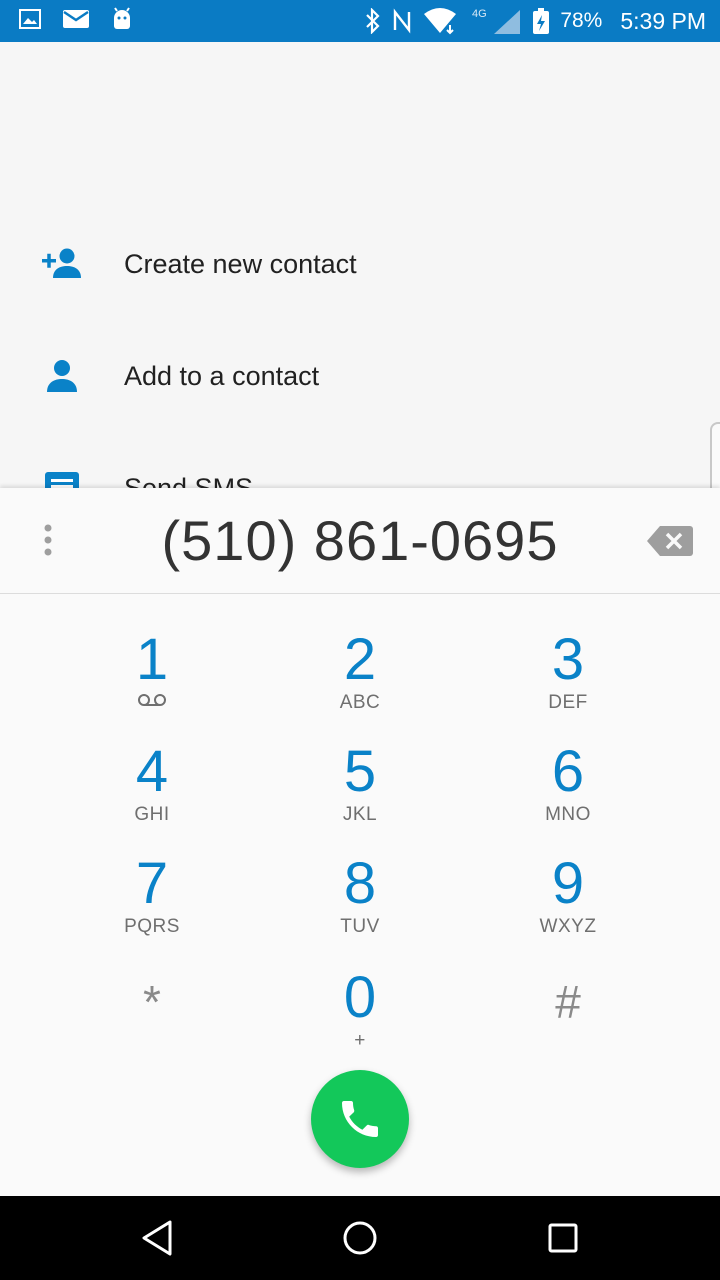  I want to click on mail-icon, so click(76, 19).